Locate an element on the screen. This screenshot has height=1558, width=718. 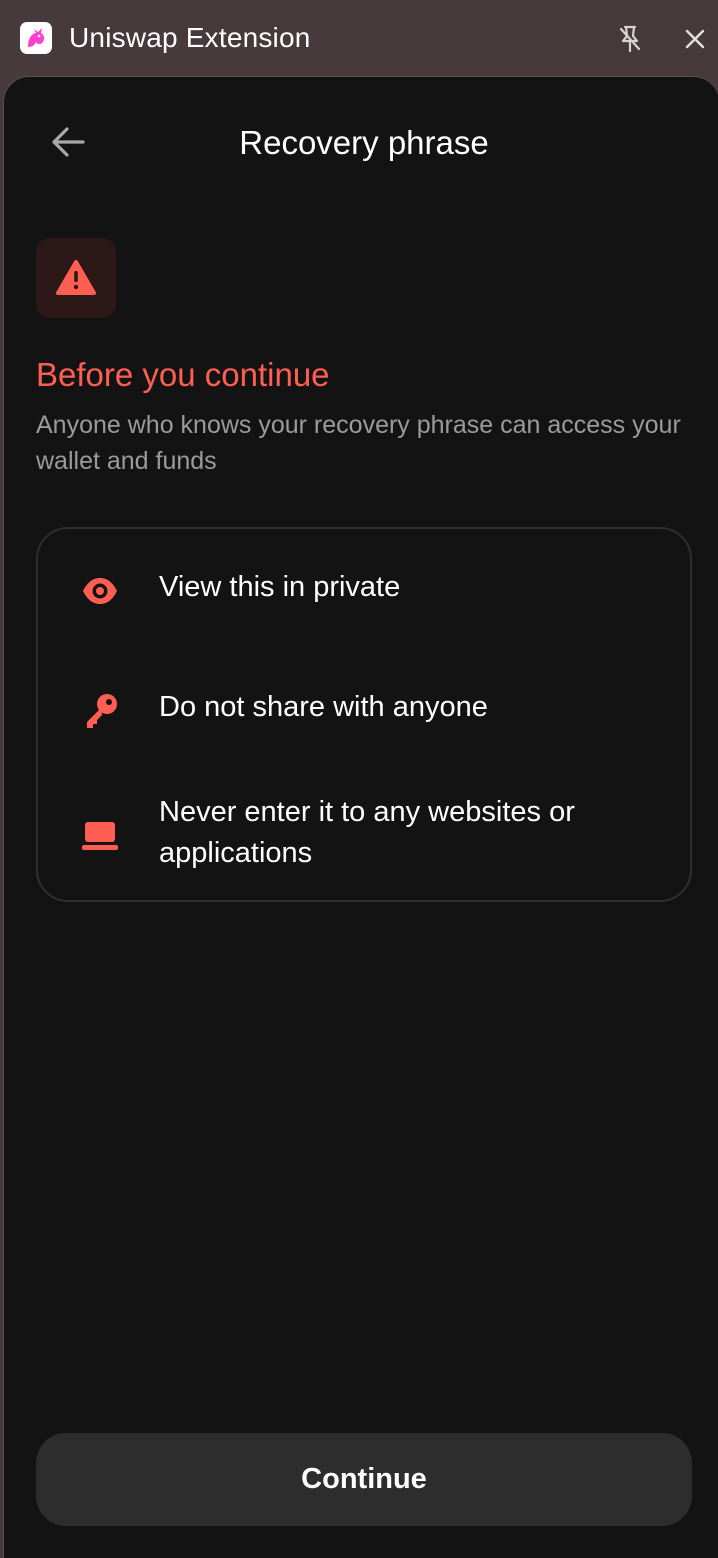
unpin-icon is located at coordinates (630, 39).